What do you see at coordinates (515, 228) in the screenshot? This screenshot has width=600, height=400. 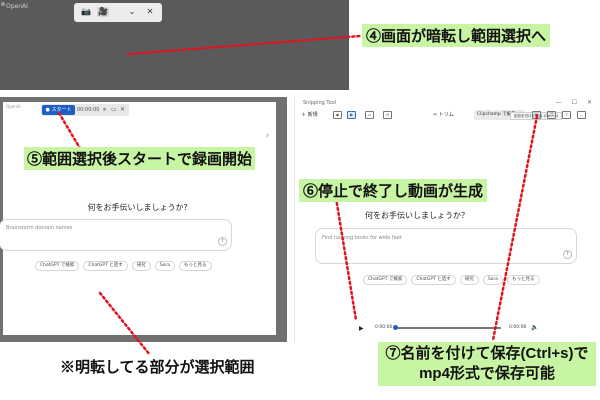 I see `arrow-step7` at bounding box center [515, 228].